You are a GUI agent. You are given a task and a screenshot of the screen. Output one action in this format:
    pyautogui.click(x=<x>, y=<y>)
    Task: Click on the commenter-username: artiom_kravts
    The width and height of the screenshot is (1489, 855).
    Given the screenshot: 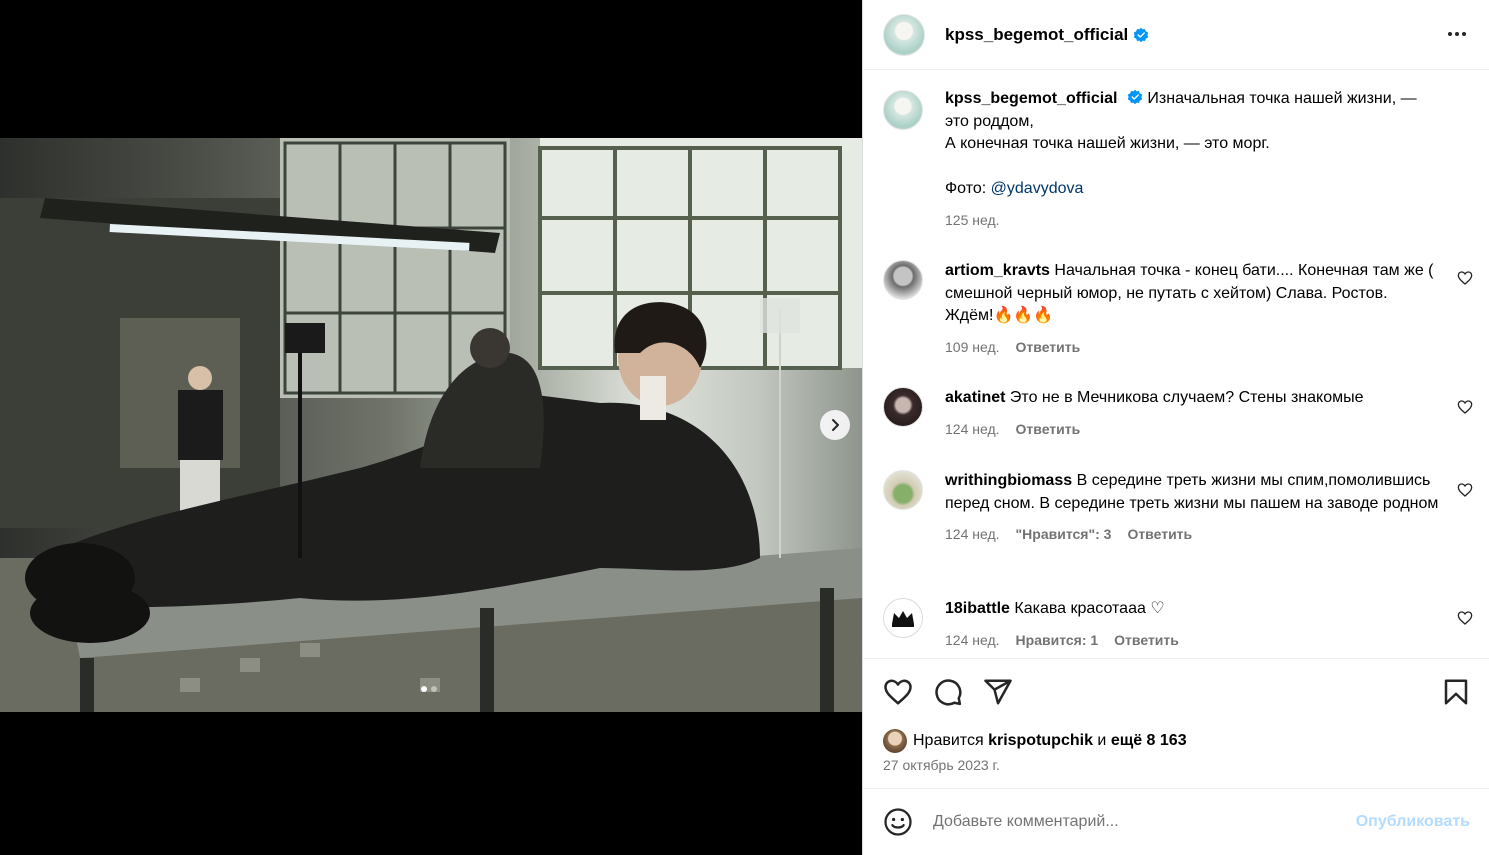 What is the action you would take?
    pyautogui.click(x=997, y=270)
    